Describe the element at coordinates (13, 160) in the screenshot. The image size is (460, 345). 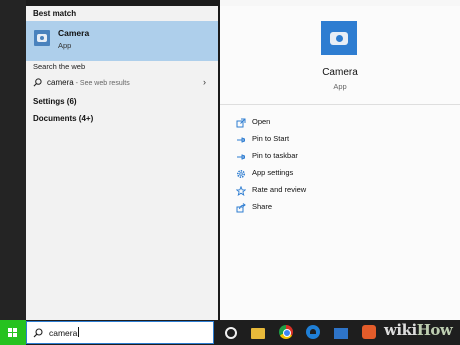
I see `start-menu-left-strip` at that location.